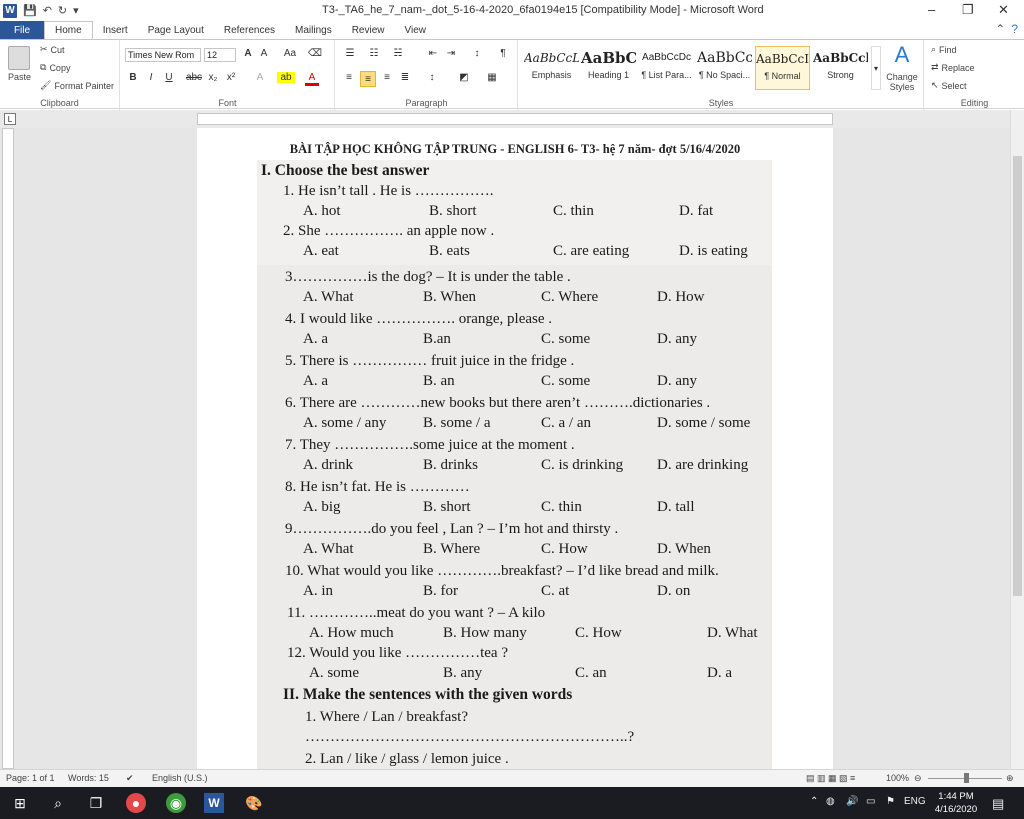  I want to click on align-center-icon: ≡, so click(368, 79).